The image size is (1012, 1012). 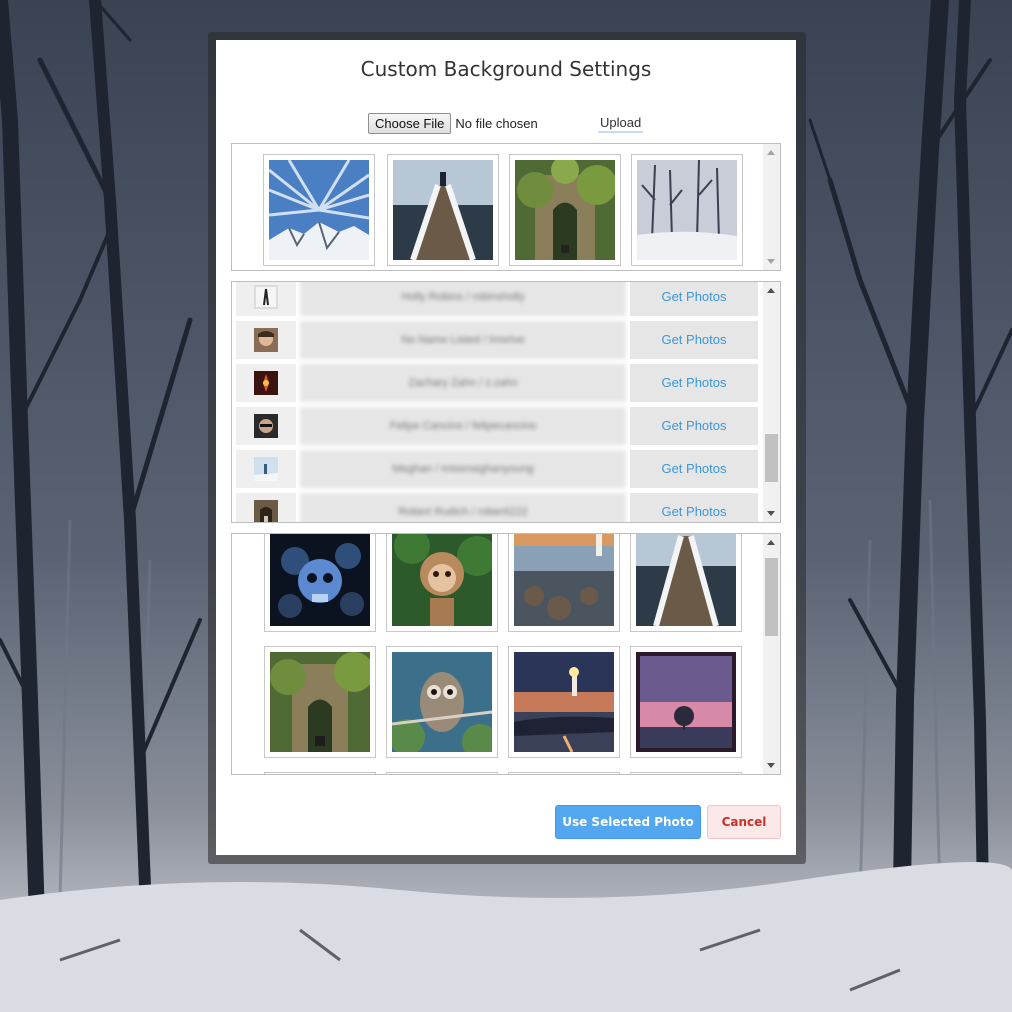 I want to click on user-name: Robert Rudich / rober6222, so click(x=463, y=507).